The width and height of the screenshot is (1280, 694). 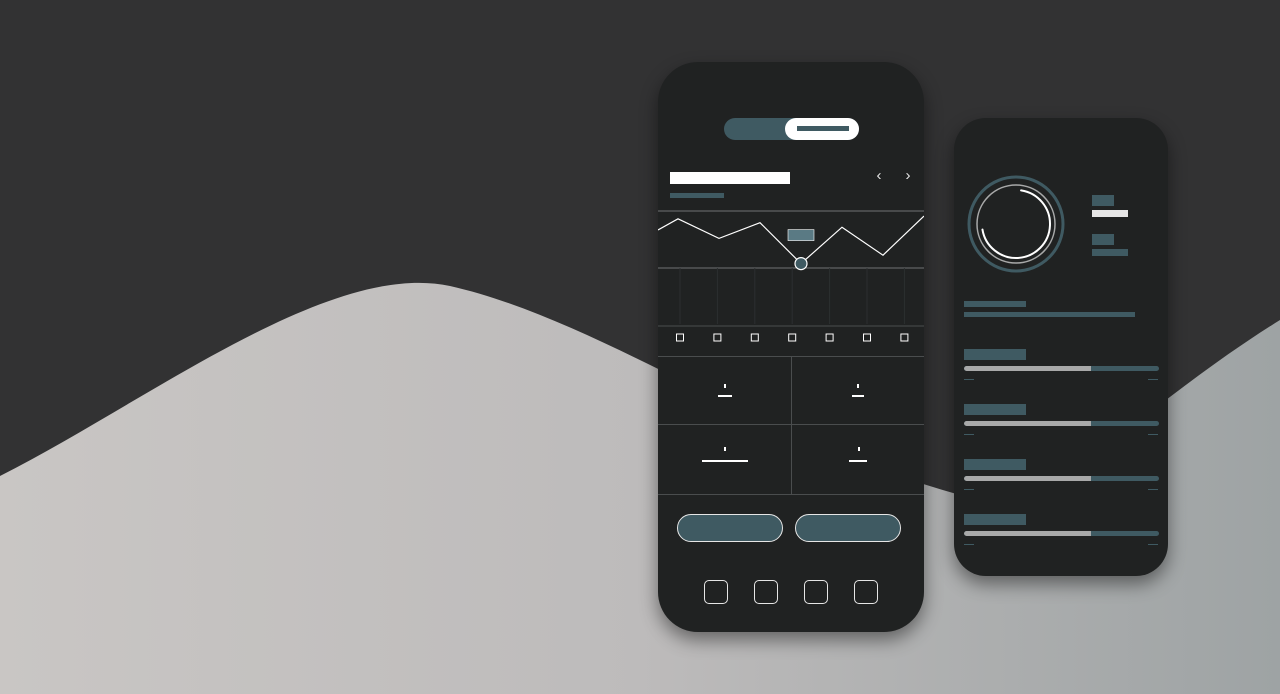 I want to click on progress-ring, so click(x=1016, y=224).